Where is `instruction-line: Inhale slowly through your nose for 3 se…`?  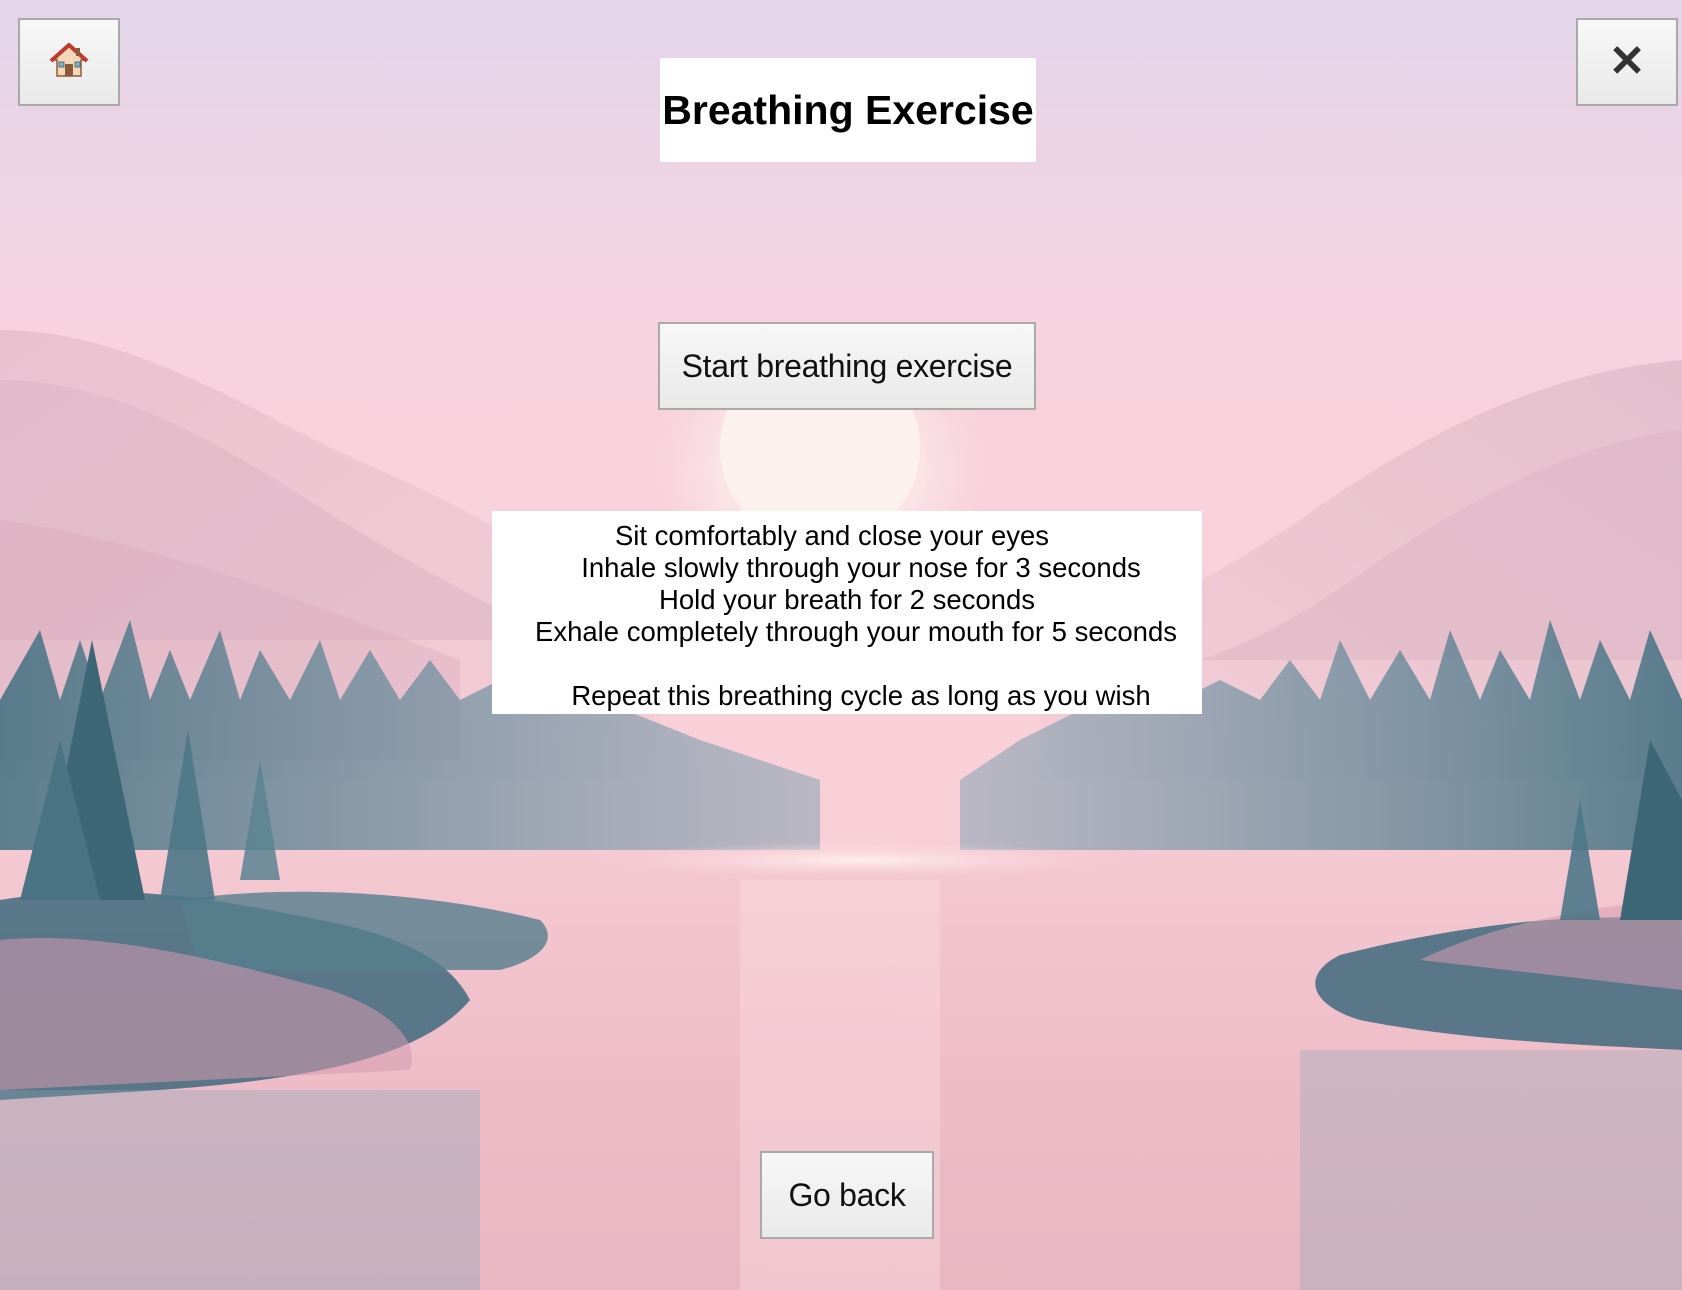 instruction-line: Inhale slowly through your nose for 3 se… is located at coordinates (861, 567).